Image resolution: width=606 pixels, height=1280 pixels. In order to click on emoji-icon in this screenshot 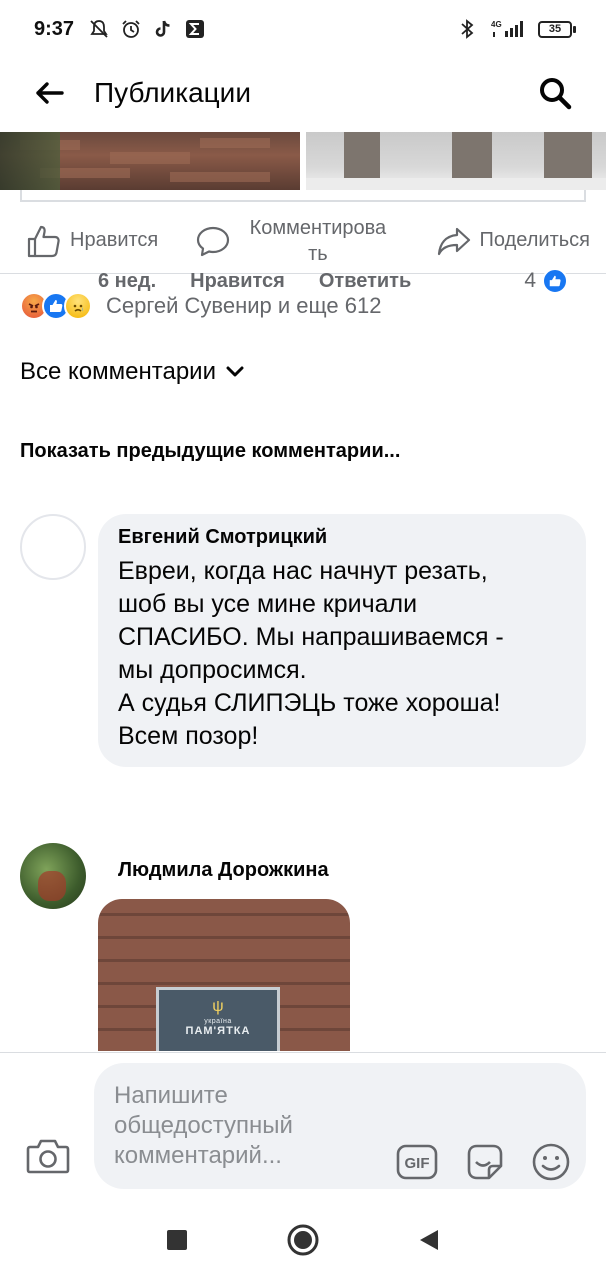, I will do `click(551, 1162)`.